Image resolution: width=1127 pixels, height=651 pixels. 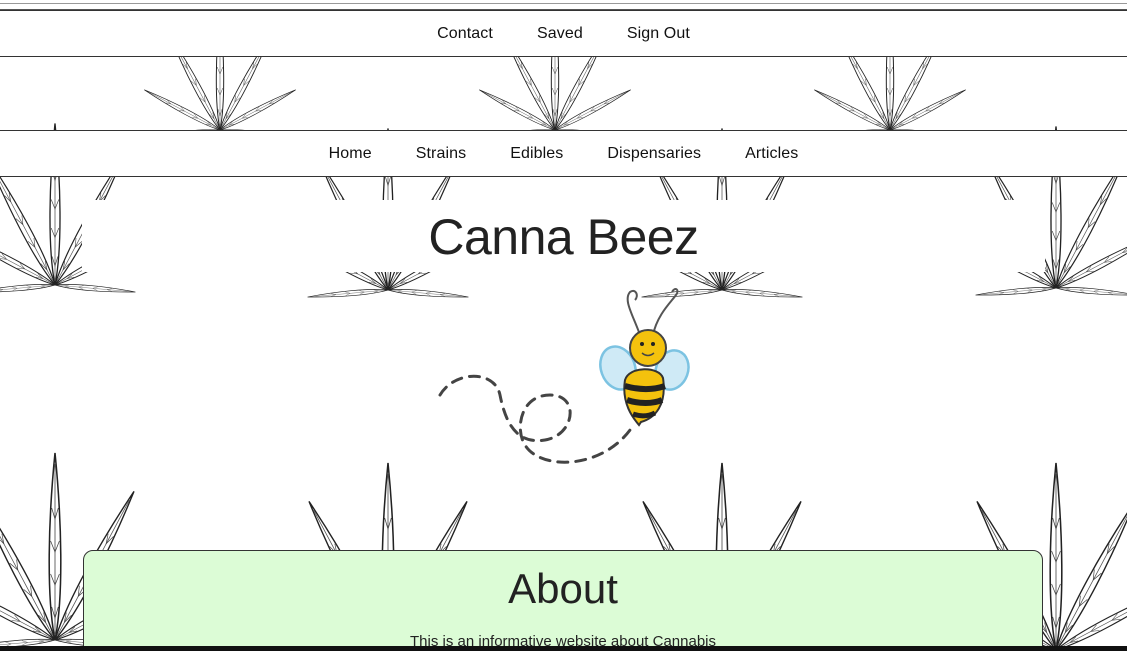 I want to click on site-title: Canna Beez, so click(x=563, y=237).